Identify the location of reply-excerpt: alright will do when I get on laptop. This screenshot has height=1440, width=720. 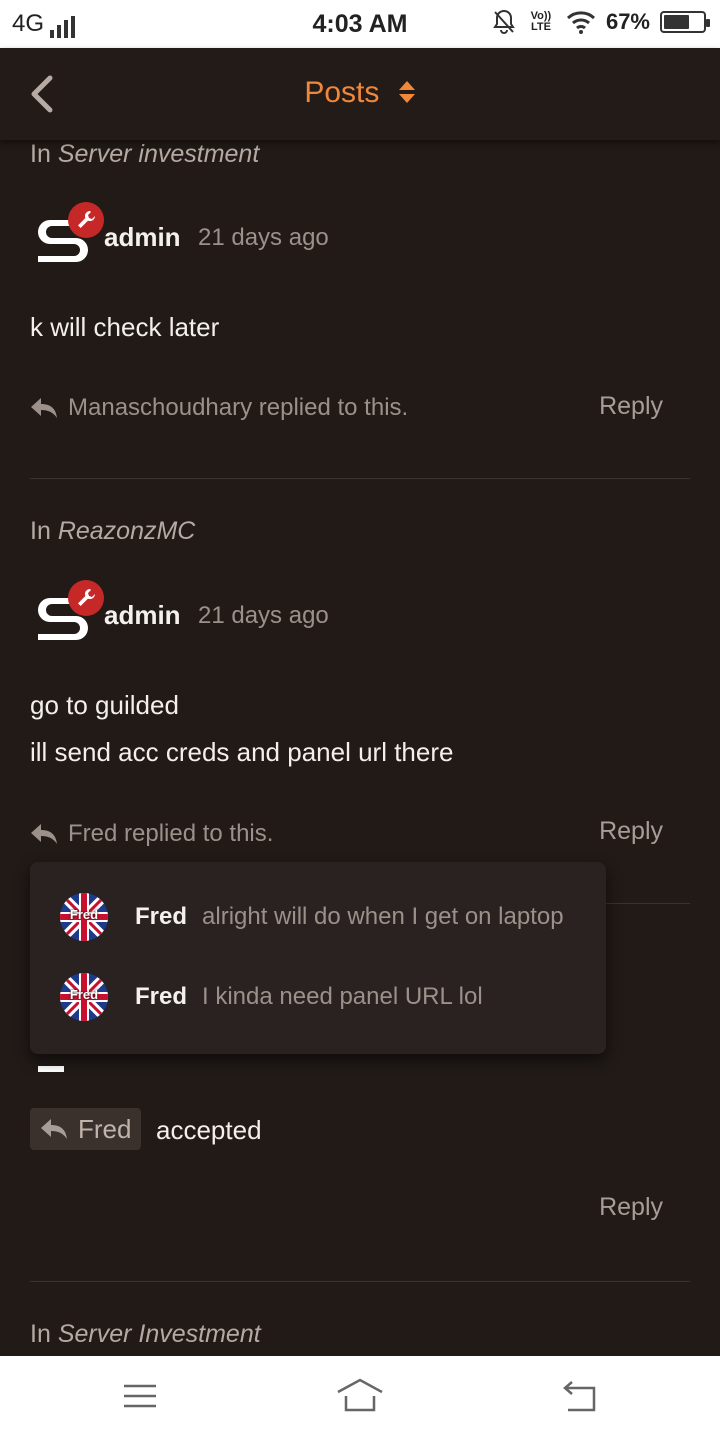
(383, 916).